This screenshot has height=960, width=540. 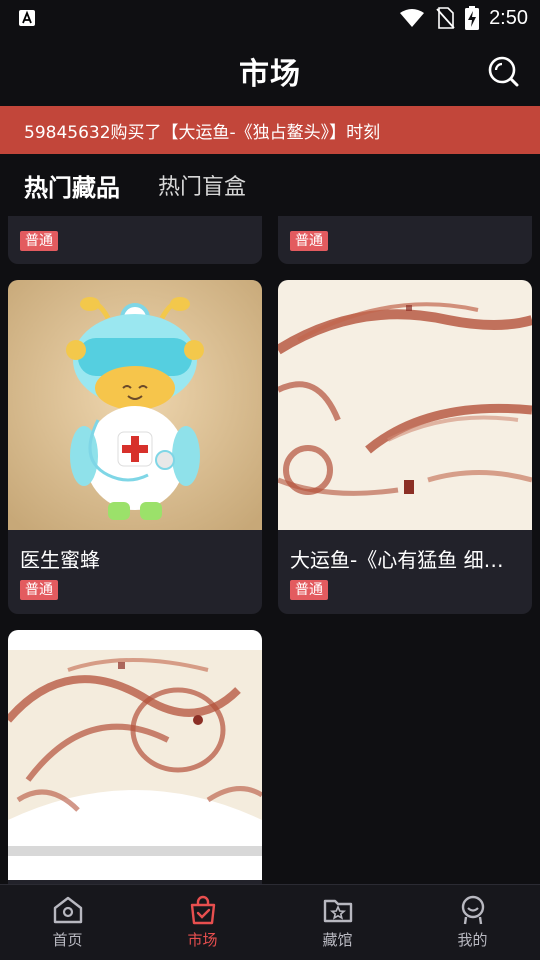 I want to click on fan-painting-image, so click(x=135, y=755).